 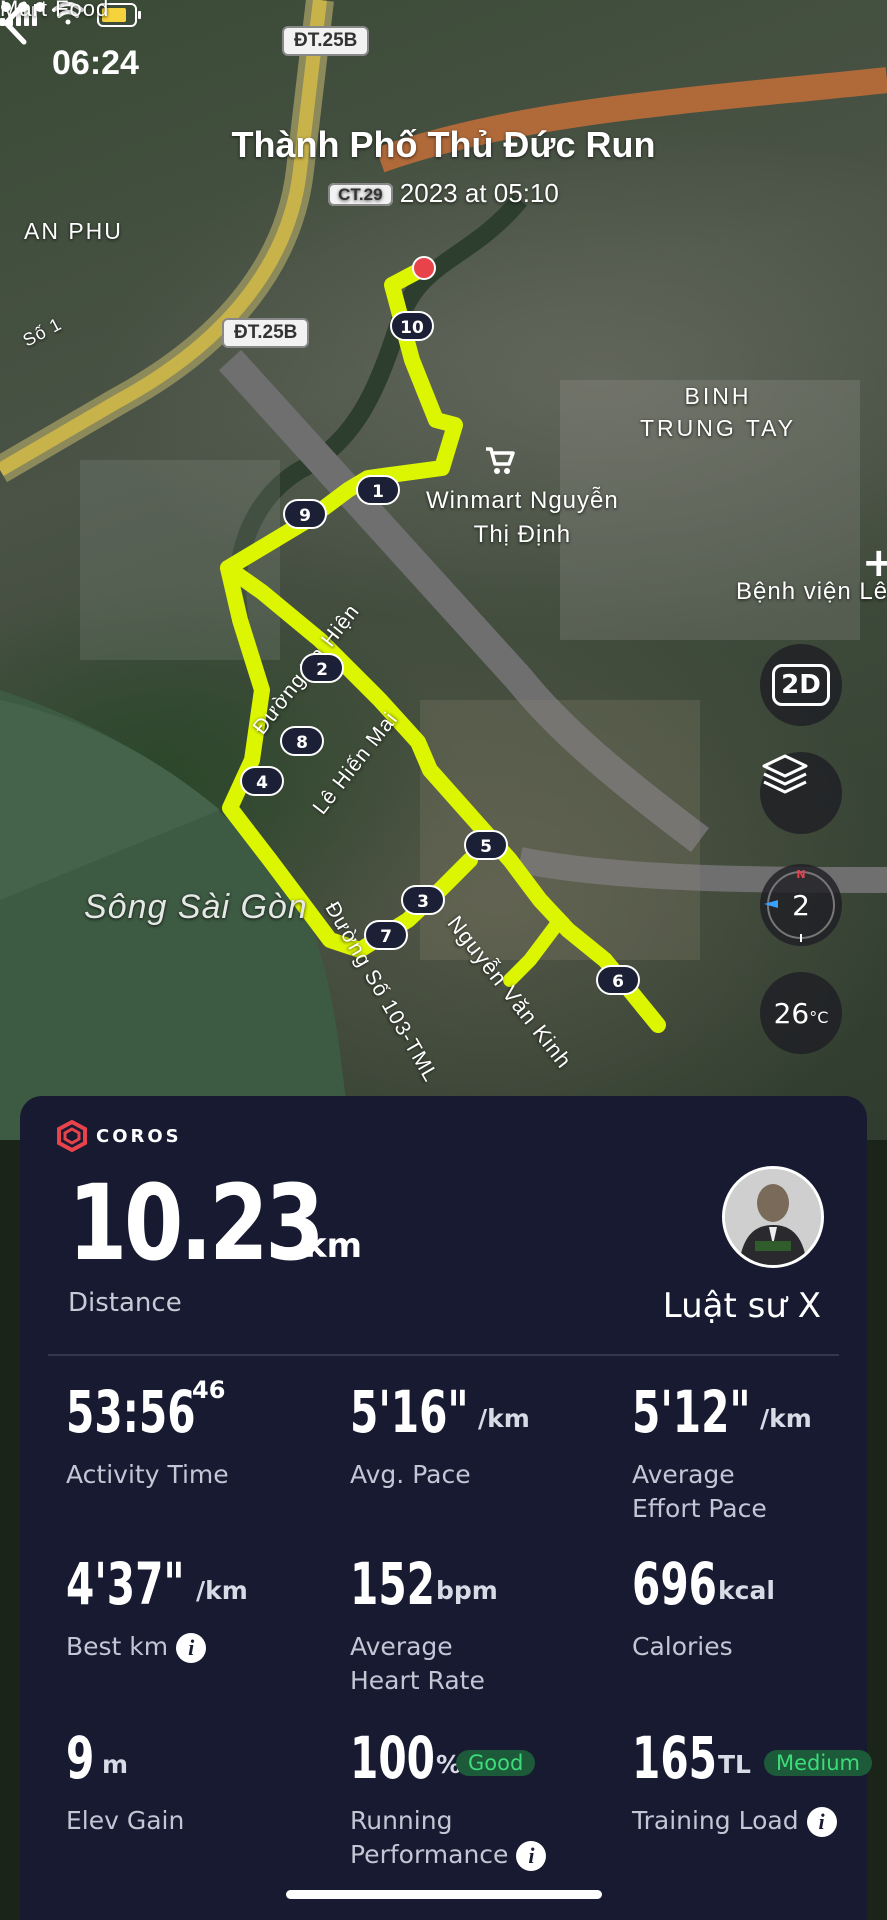 What do you see at coordinates (95, 63) in the screenshot?
I see `status-time: 06:24` at bounding box center [95, 63].